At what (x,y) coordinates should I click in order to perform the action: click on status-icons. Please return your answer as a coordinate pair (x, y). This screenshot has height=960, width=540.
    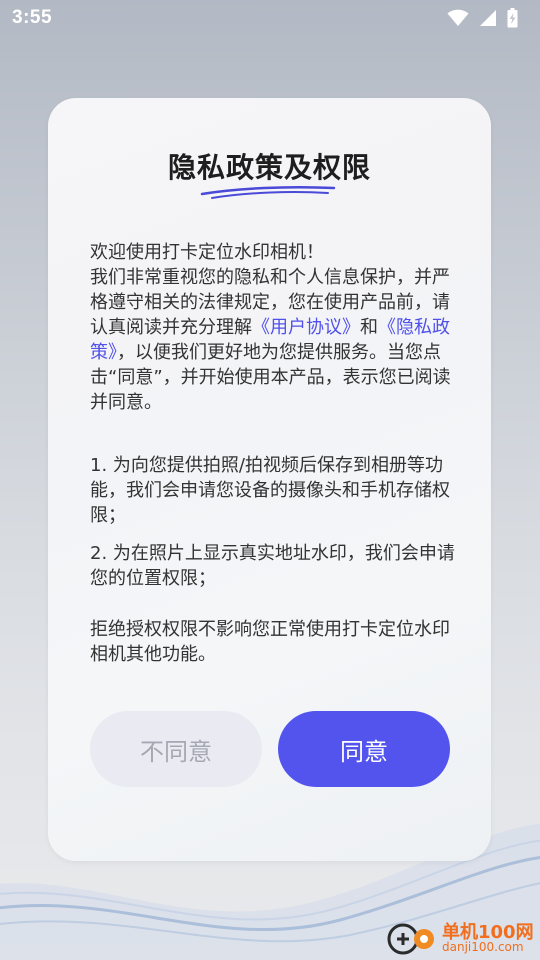
    Looking at the image, I should click on (482, 18).